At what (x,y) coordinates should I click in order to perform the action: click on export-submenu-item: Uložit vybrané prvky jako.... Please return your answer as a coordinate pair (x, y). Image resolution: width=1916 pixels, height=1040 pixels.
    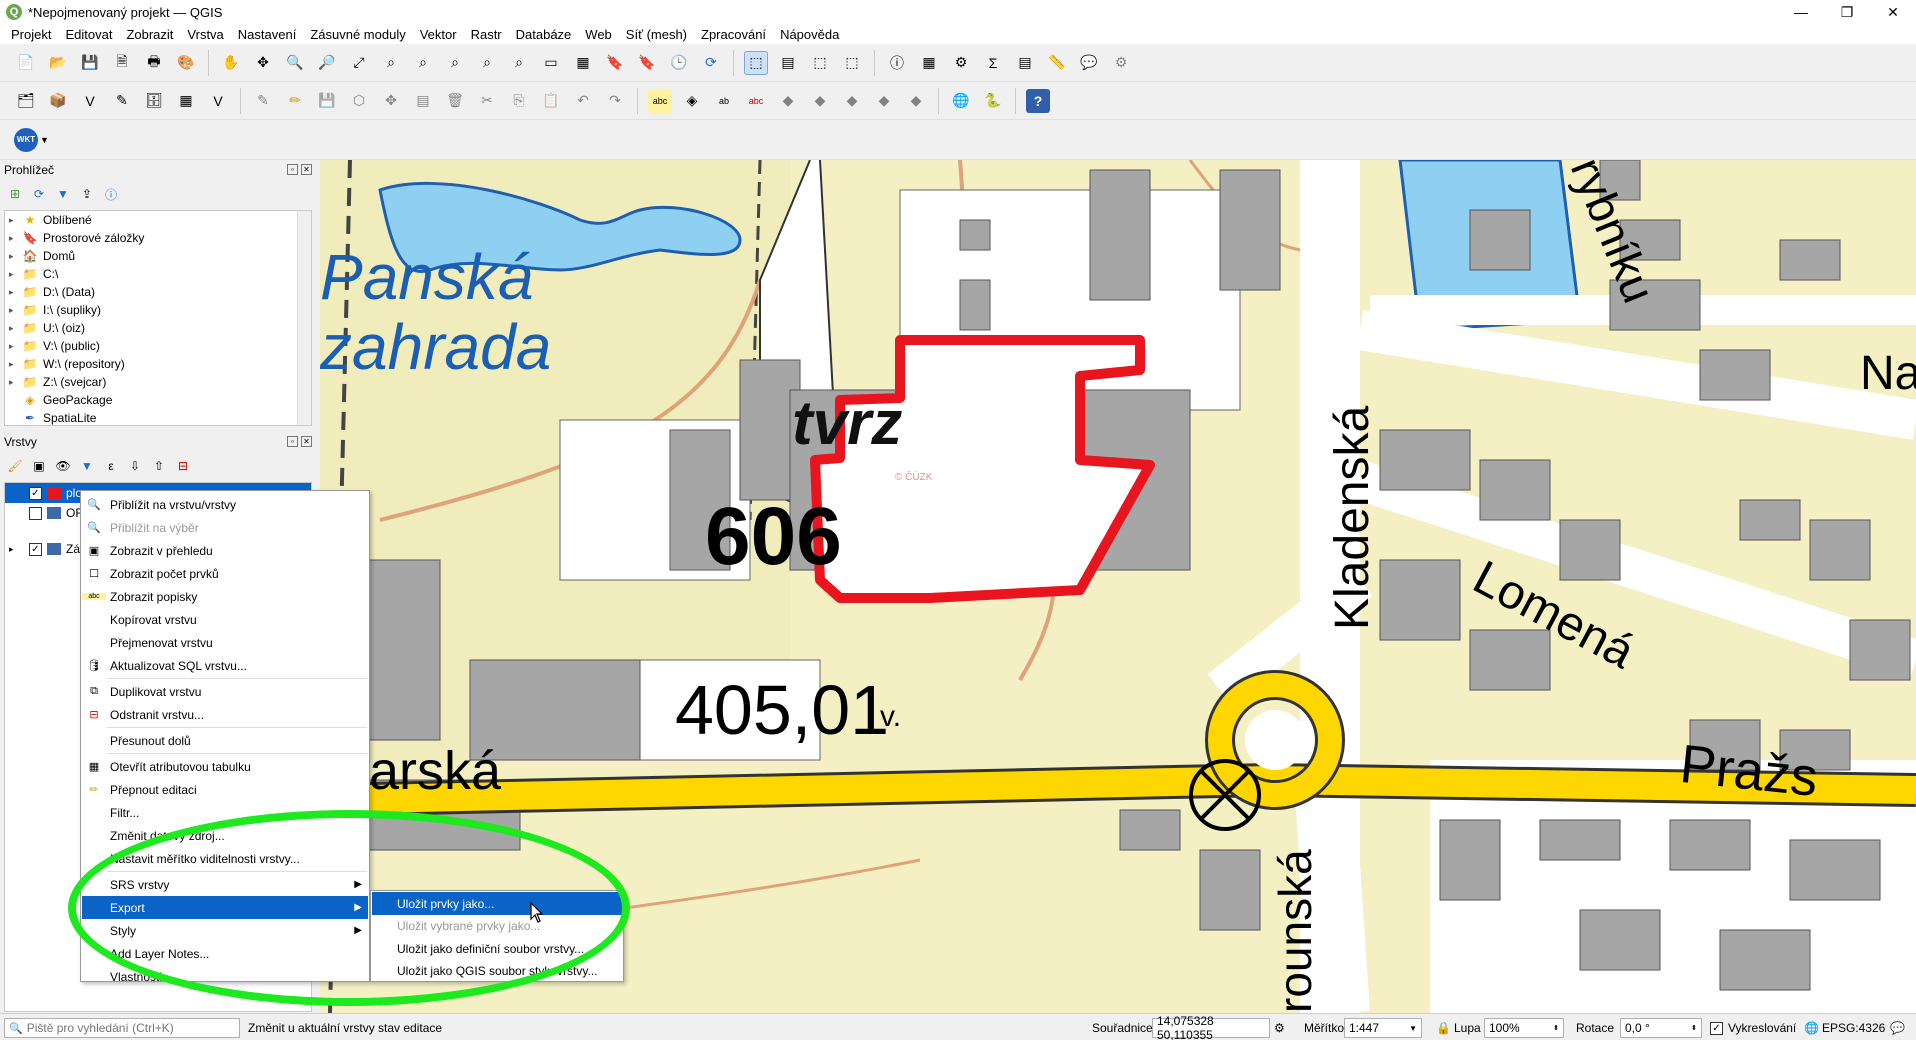
    Looking at the image, I should click on (498, 926).